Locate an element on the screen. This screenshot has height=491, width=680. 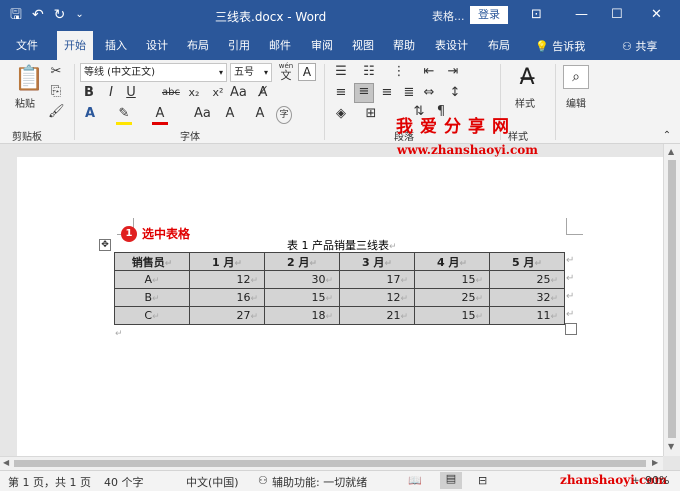
read-mode-icon: 📖 is located at coordinates (415, 480).